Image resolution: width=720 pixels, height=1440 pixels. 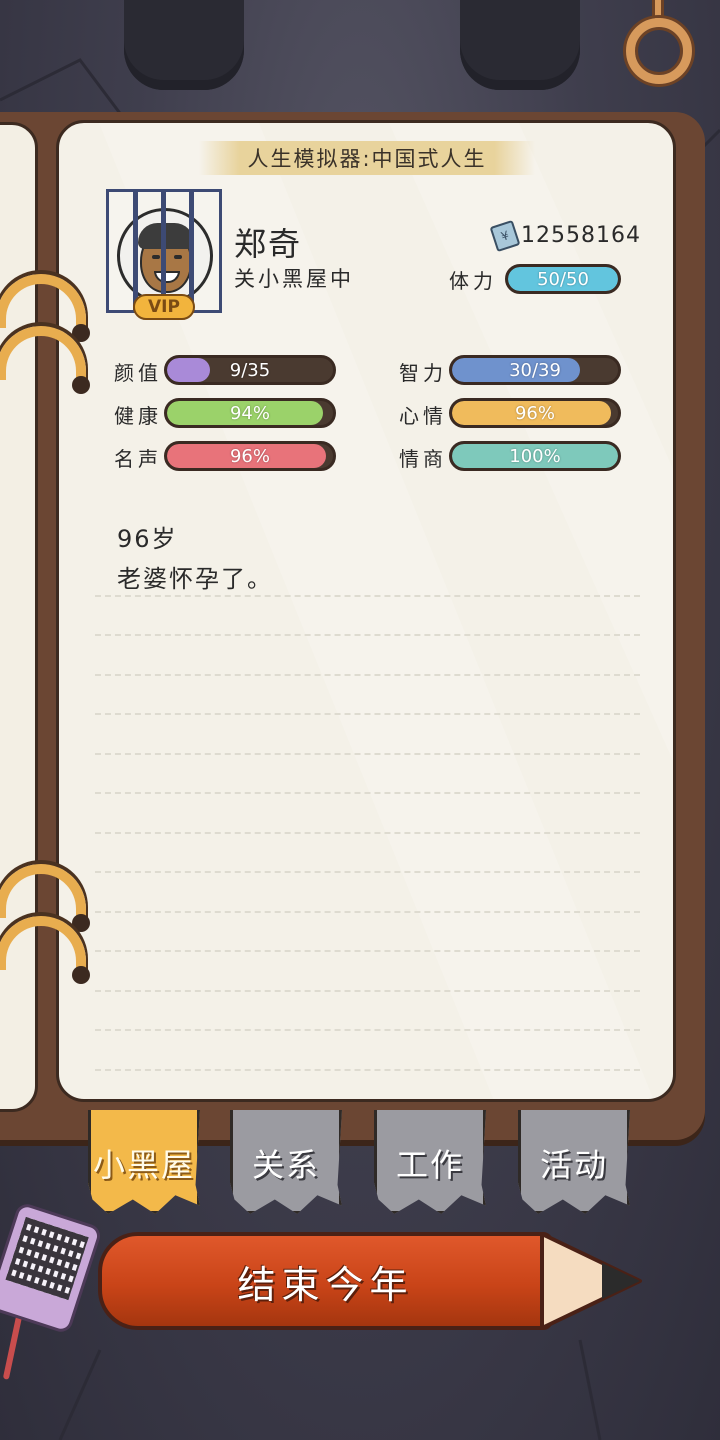 I want to click on end-year-label: 结束今年, so click(x=325, y=1281).